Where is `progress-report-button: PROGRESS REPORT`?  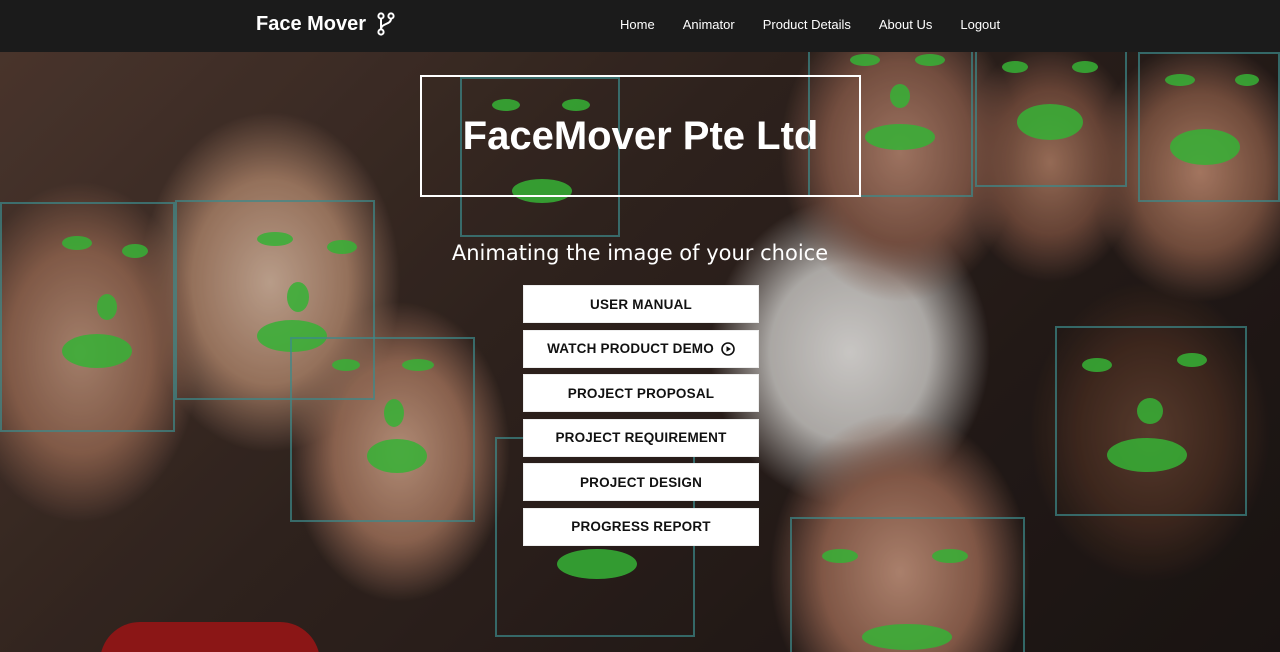 progress-report-button: PROGRESS REPORT is located at coordinates (641, 526).